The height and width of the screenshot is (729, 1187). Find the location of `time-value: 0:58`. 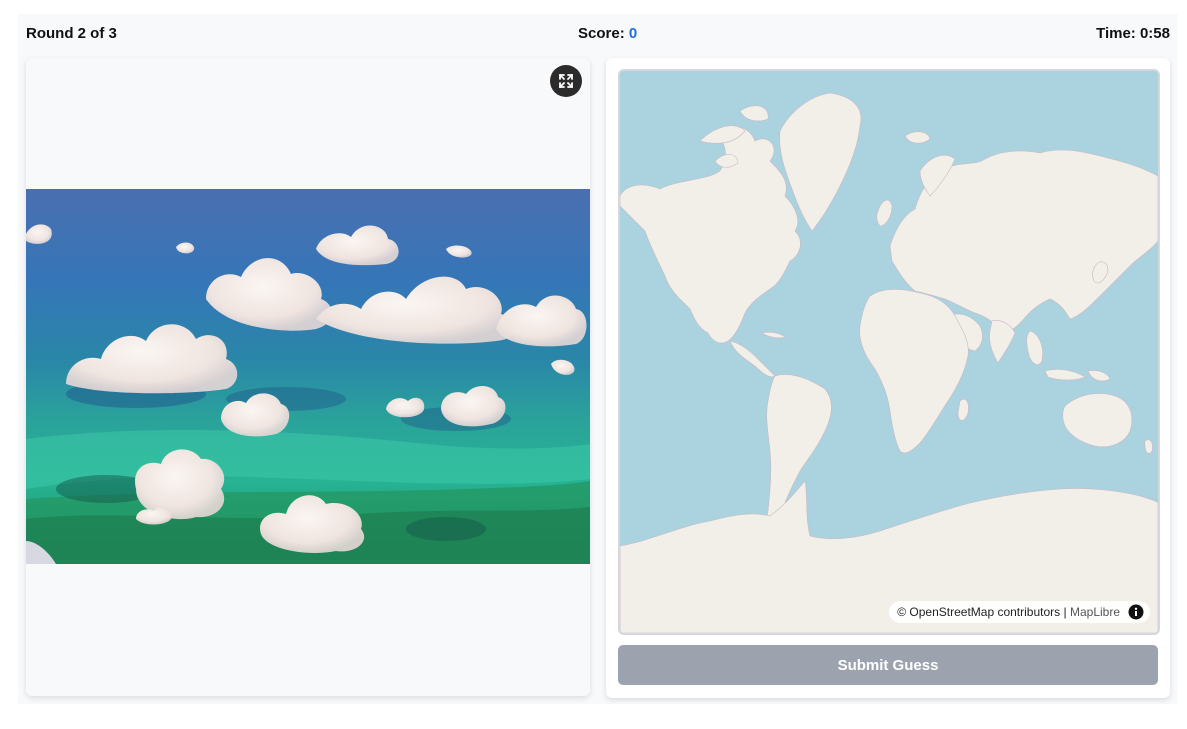

time-value: 0:58 is located at coordinates (1154, 33).